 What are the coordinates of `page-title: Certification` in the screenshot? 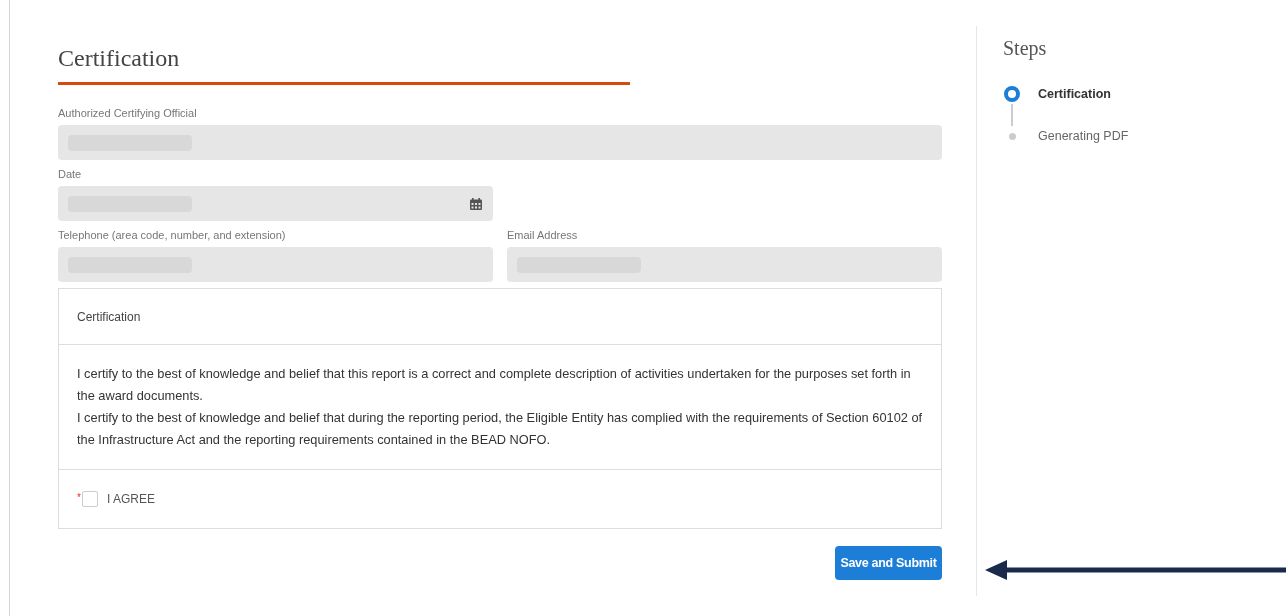 It's located at (119, 58).